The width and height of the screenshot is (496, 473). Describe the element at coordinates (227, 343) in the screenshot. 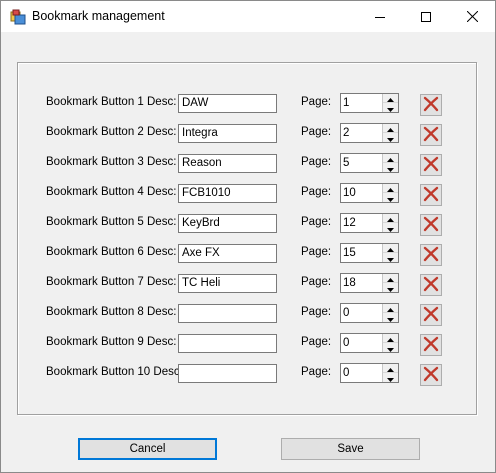

I see `bookmark-9-desc-input` at that location.